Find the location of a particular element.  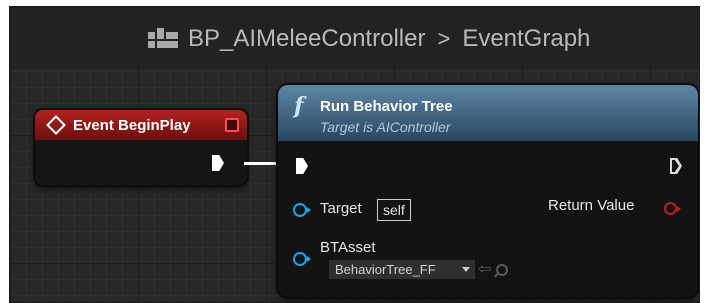

btasset-pin-icon is located at coordinates (302, 259).